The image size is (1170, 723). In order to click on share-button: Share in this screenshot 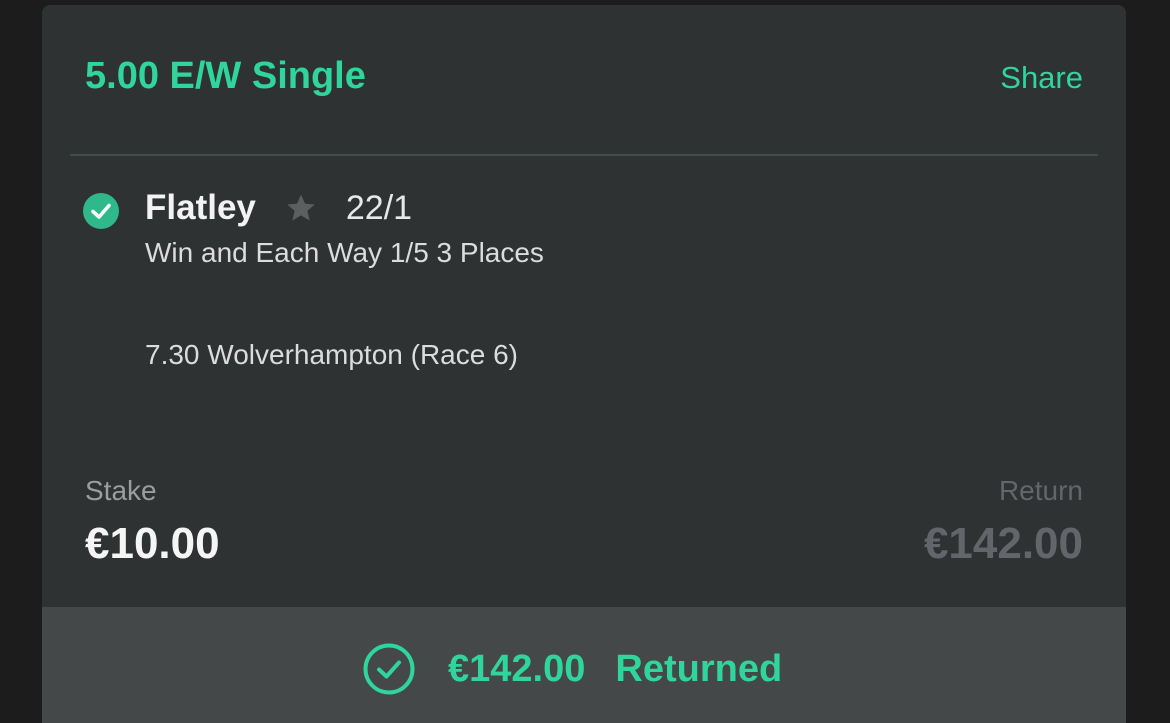, I will do `click(1041, 78)`.